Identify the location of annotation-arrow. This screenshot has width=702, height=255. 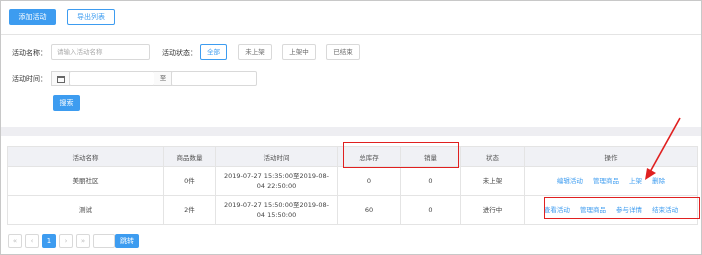
(663, 148).